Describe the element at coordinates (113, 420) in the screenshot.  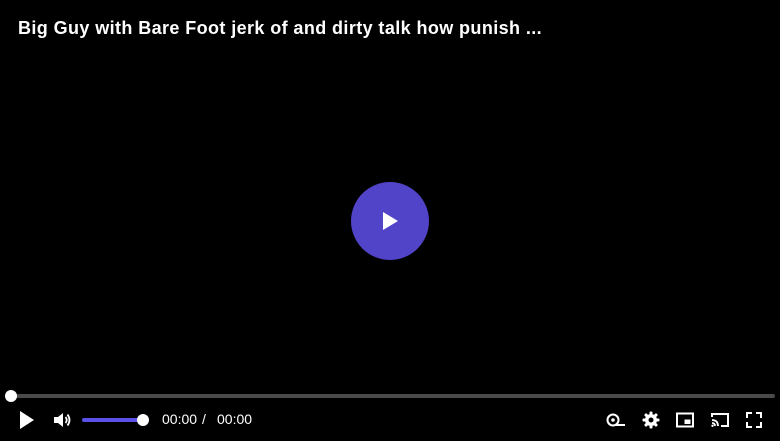
I see `volume-slider` at that location.